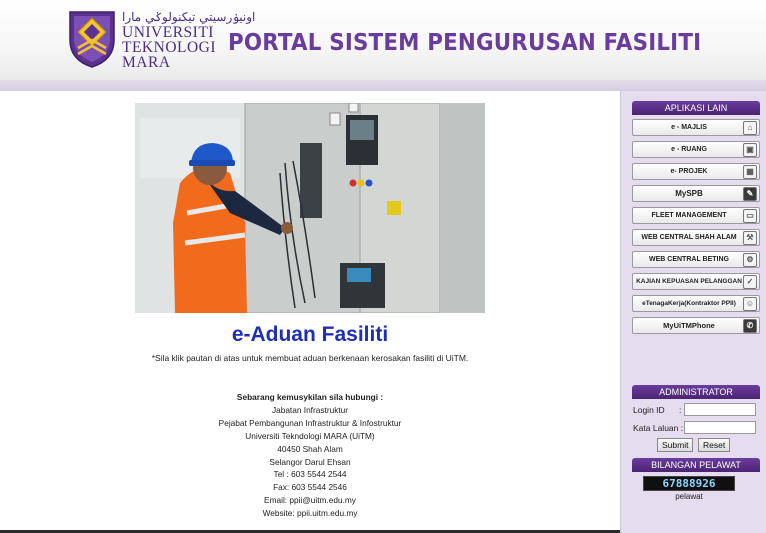  I want to click on wrench-icon: ⚒, so click(750, 238).